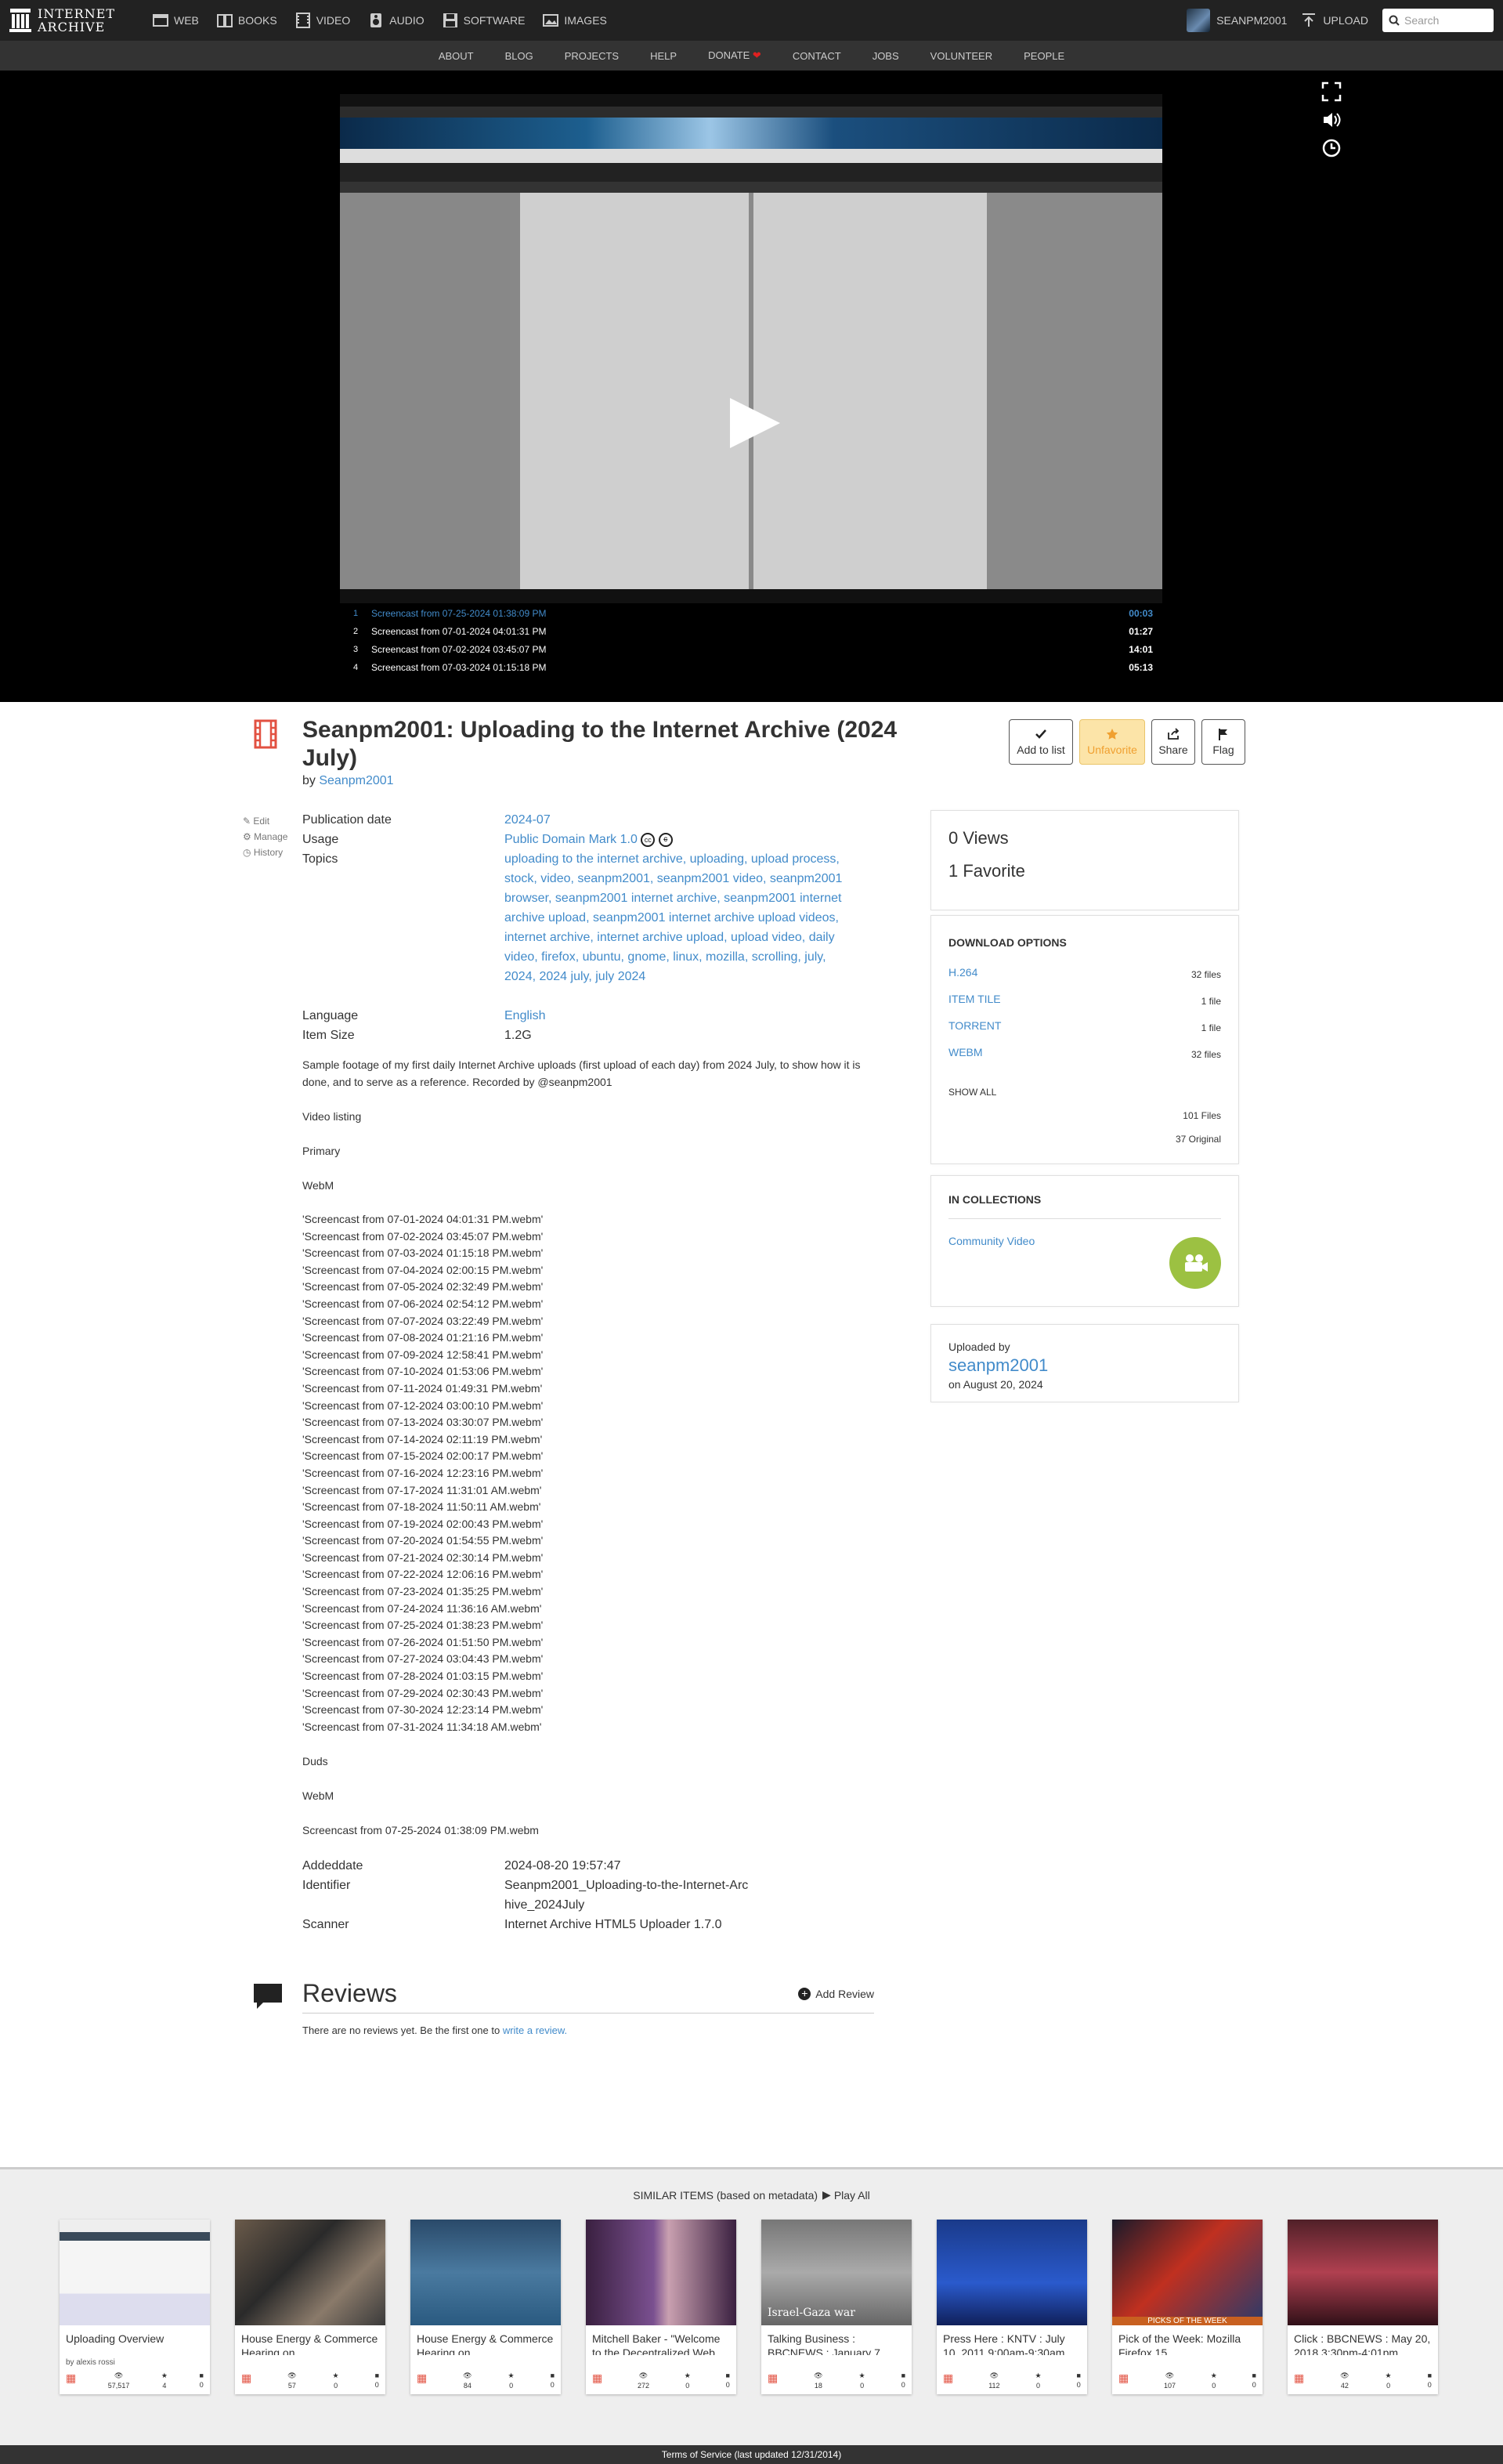  I want to click on show-all-link: SHOW ALL, so click(1084, 1092).